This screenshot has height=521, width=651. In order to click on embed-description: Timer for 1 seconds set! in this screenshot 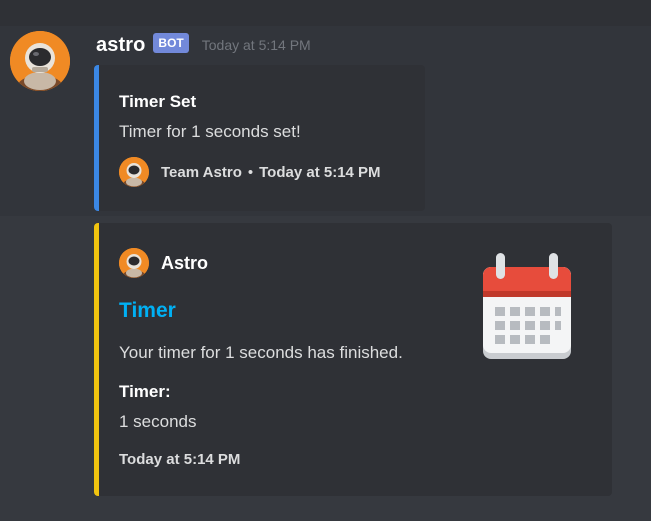, I will do `click(210, 131)`.